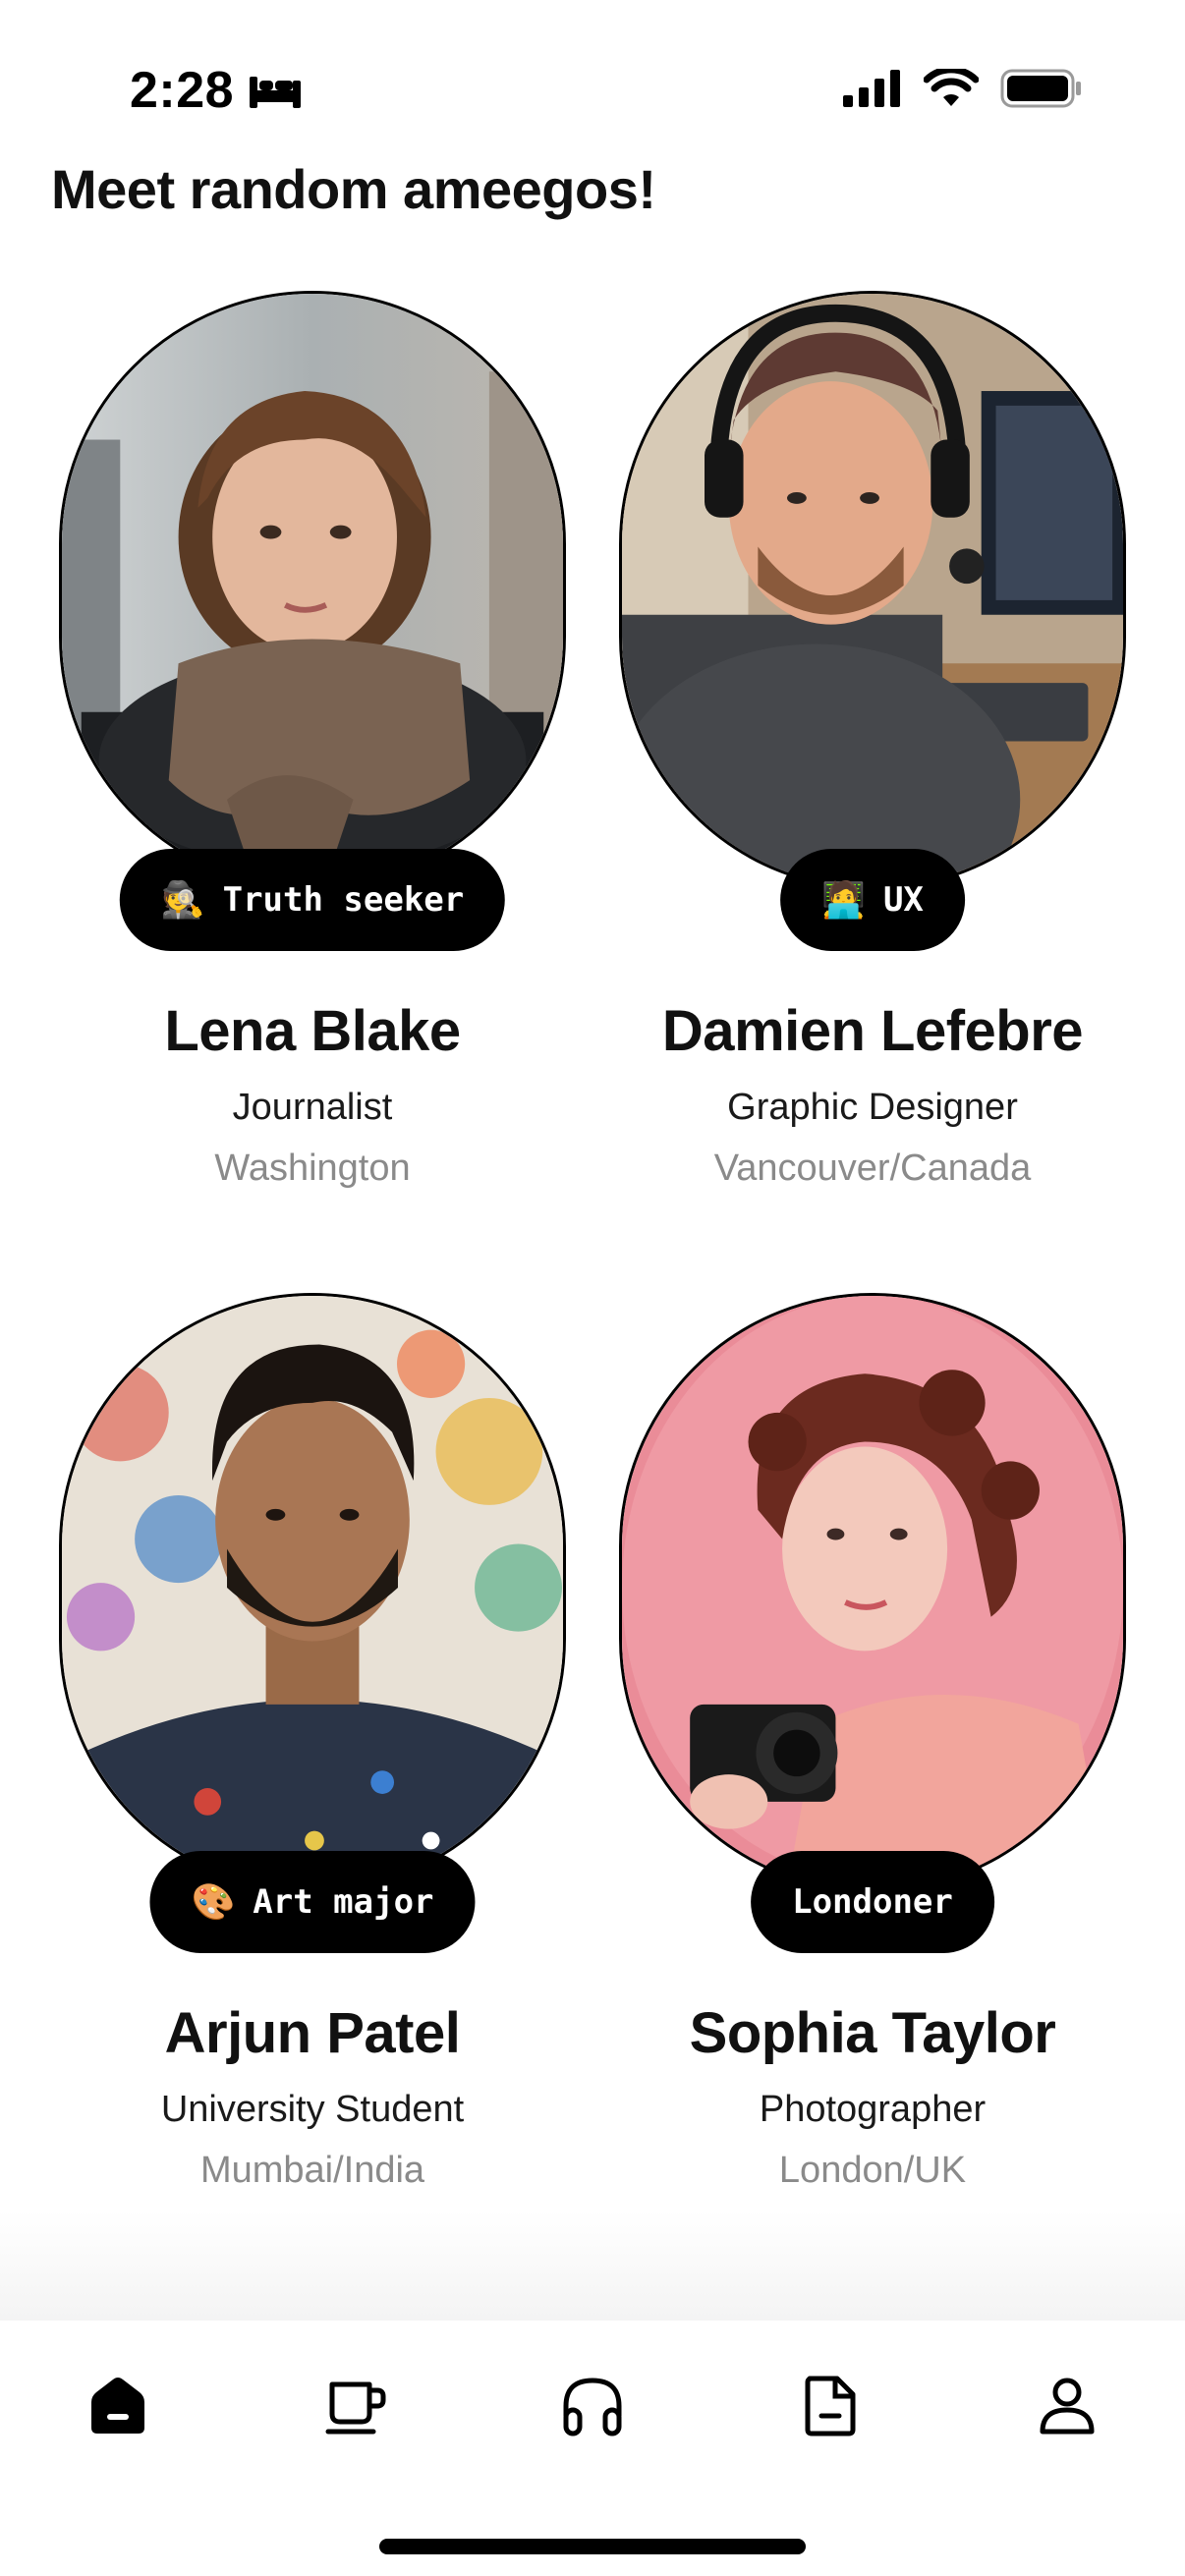  I want to click on profile-name: Sophia Taylor, so click(873, 2033).